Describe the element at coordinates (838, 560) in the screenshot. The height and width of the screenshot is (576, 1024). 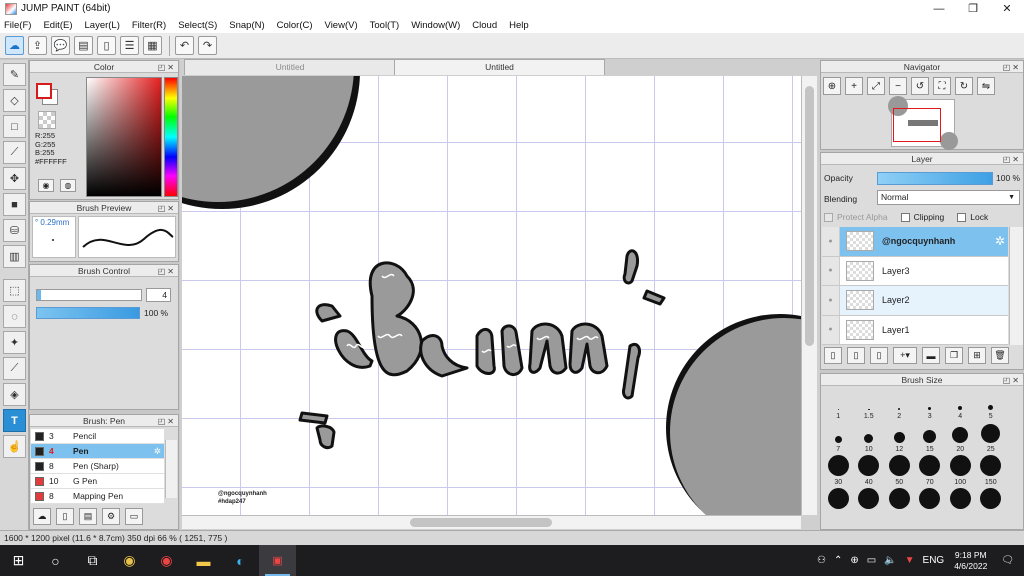
I see `show-hidden-icons-icon: ⌃` at that location.